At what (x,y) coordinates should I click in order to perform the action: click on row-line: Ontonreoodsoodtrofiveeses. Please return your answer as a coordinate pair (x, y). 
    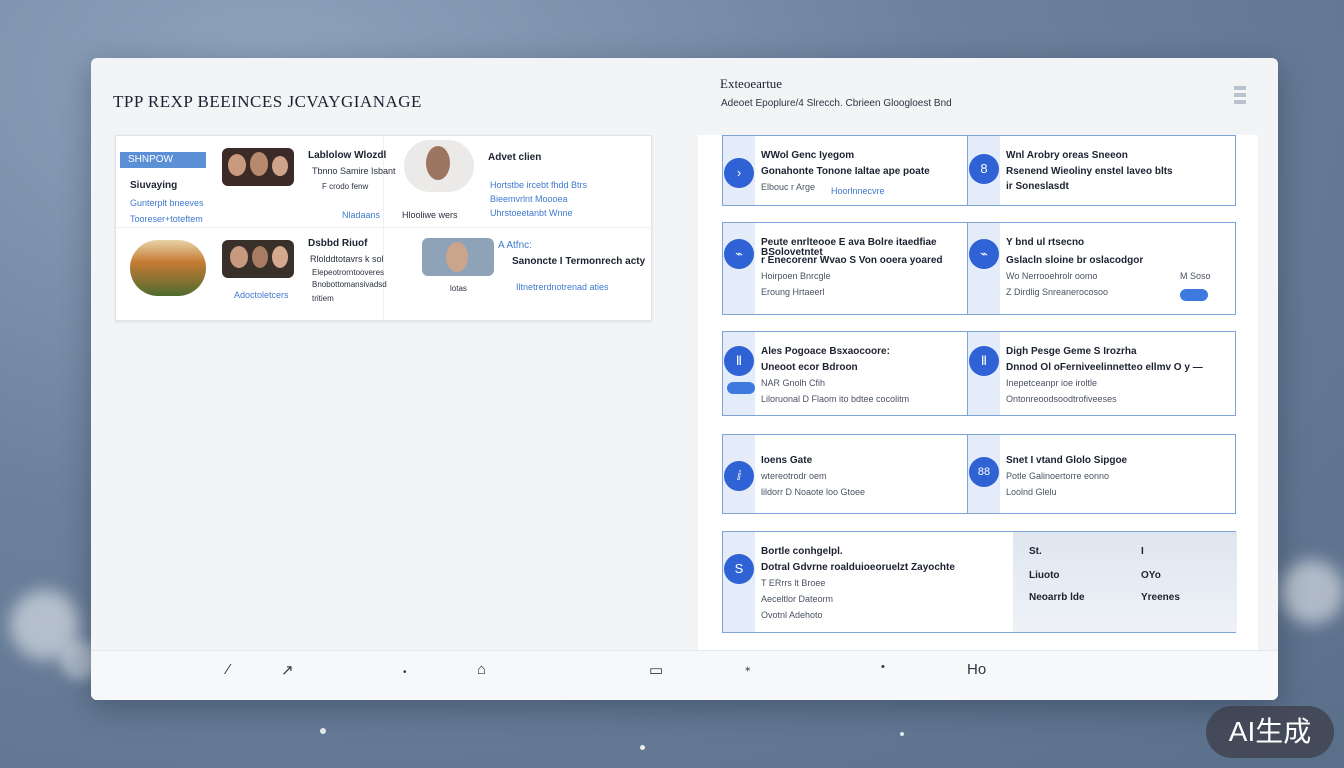
    Looking at the image, I should click on (1061, 399).